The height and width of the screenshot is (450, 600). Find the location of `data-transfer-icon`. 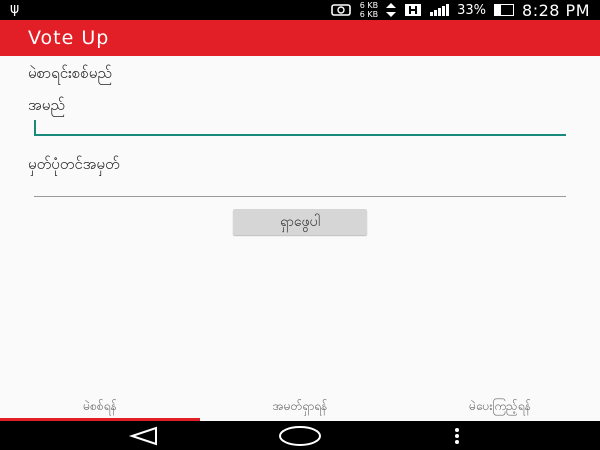

data-transfer-icon is located at coordinates (391, 10).